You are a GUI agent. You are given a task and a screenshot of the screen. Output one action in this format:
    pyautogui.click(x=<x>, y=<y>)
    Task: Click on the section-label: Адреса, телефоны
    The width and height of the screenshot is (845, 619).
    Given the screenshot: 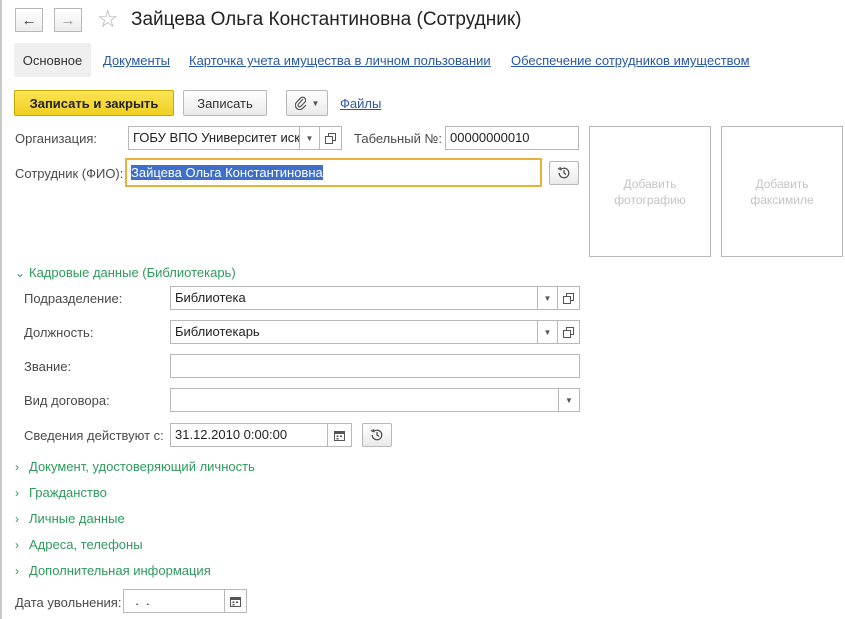 What is the action you would take?
    pyautogui.click(x=86, y=544)
    